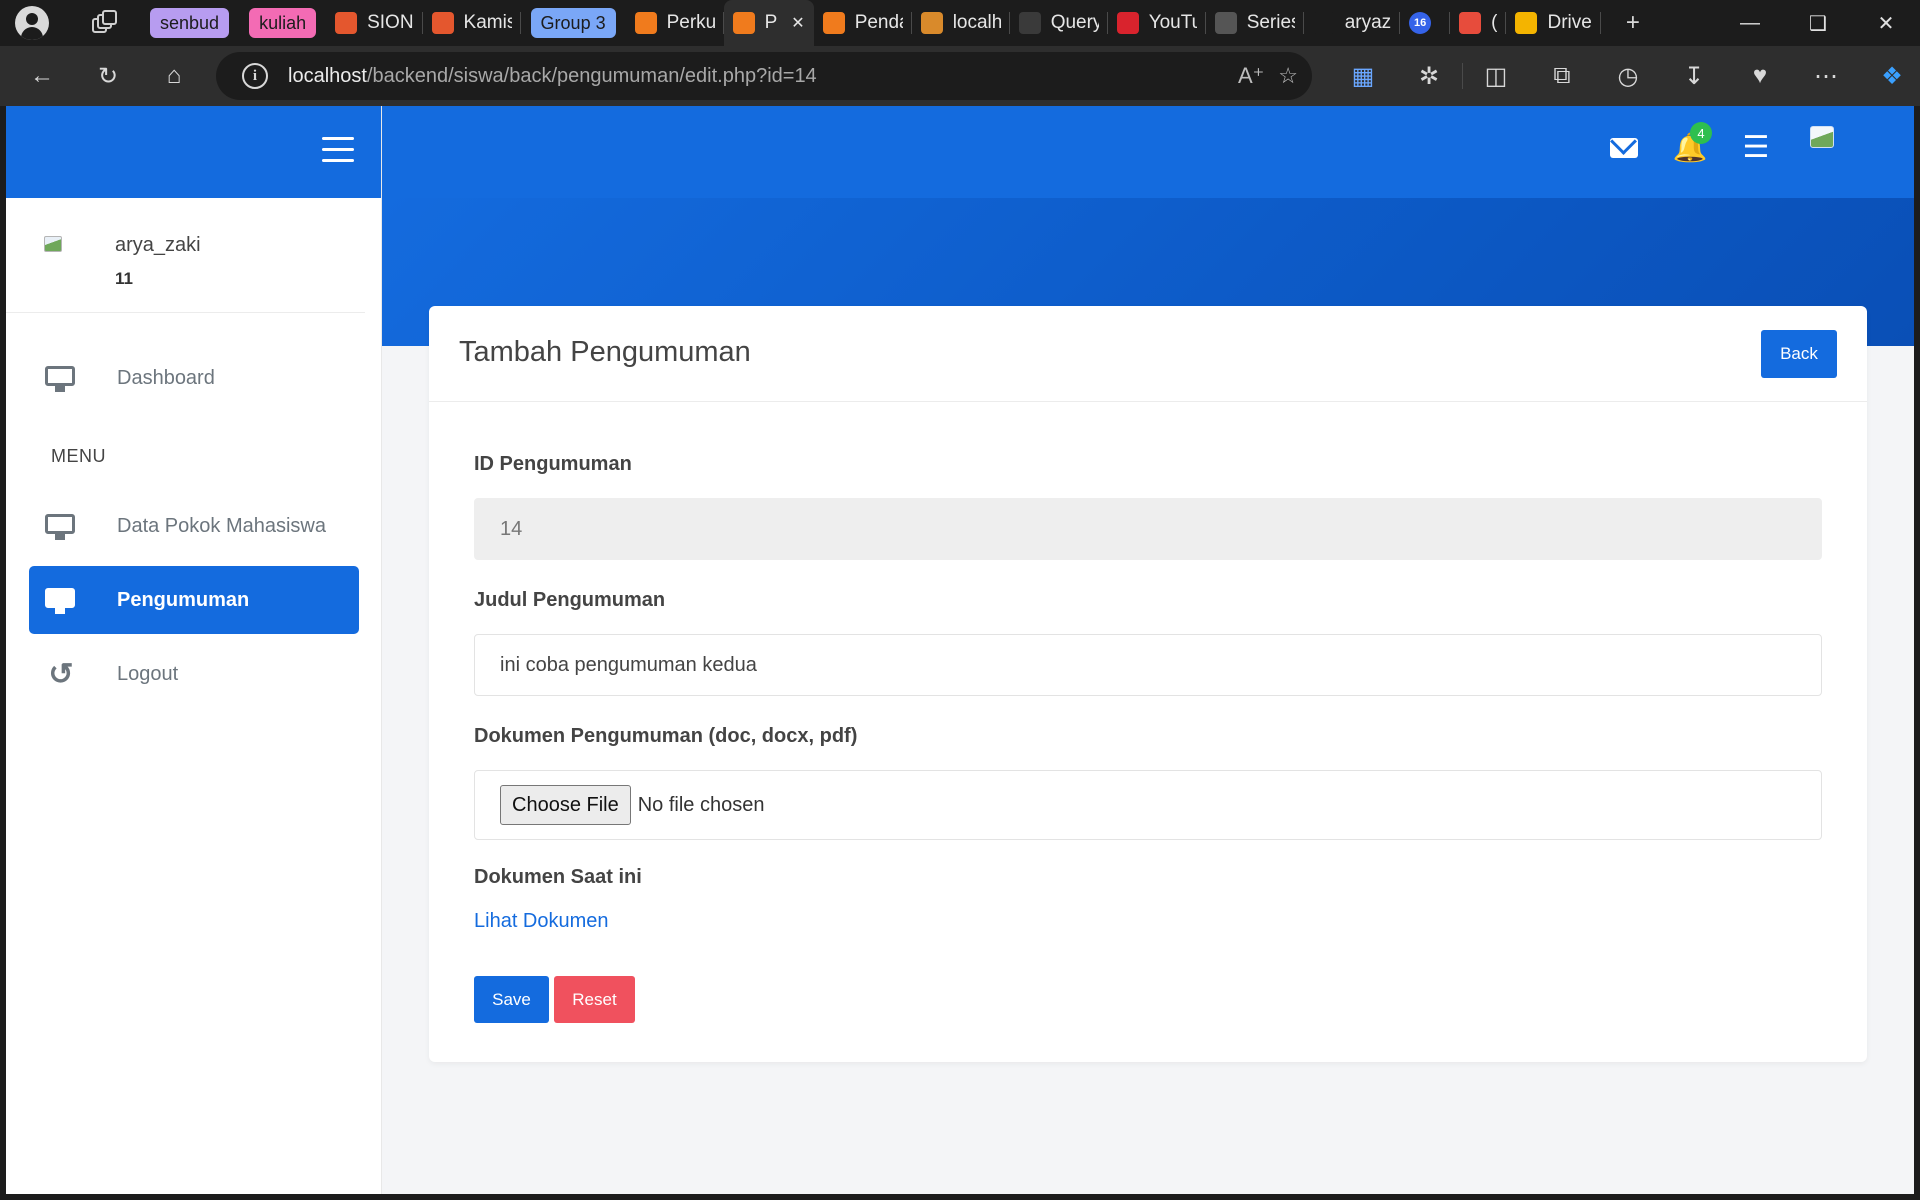 The width and height of the screenshot is (1920, 1200). Describe the element at coordinates (1633, 23) in the screenshot. I see `new-tab-icon: +` at that location.